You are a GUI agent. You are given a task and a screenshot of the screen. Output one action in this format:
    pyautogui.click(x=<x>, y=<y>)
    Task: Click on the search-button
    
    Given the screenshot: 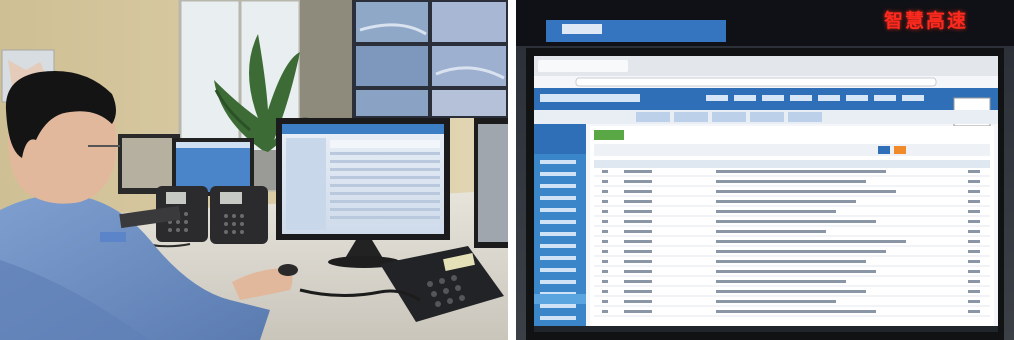 What is the action you would take?
    pyautogui.click(x=884, y=150)
    